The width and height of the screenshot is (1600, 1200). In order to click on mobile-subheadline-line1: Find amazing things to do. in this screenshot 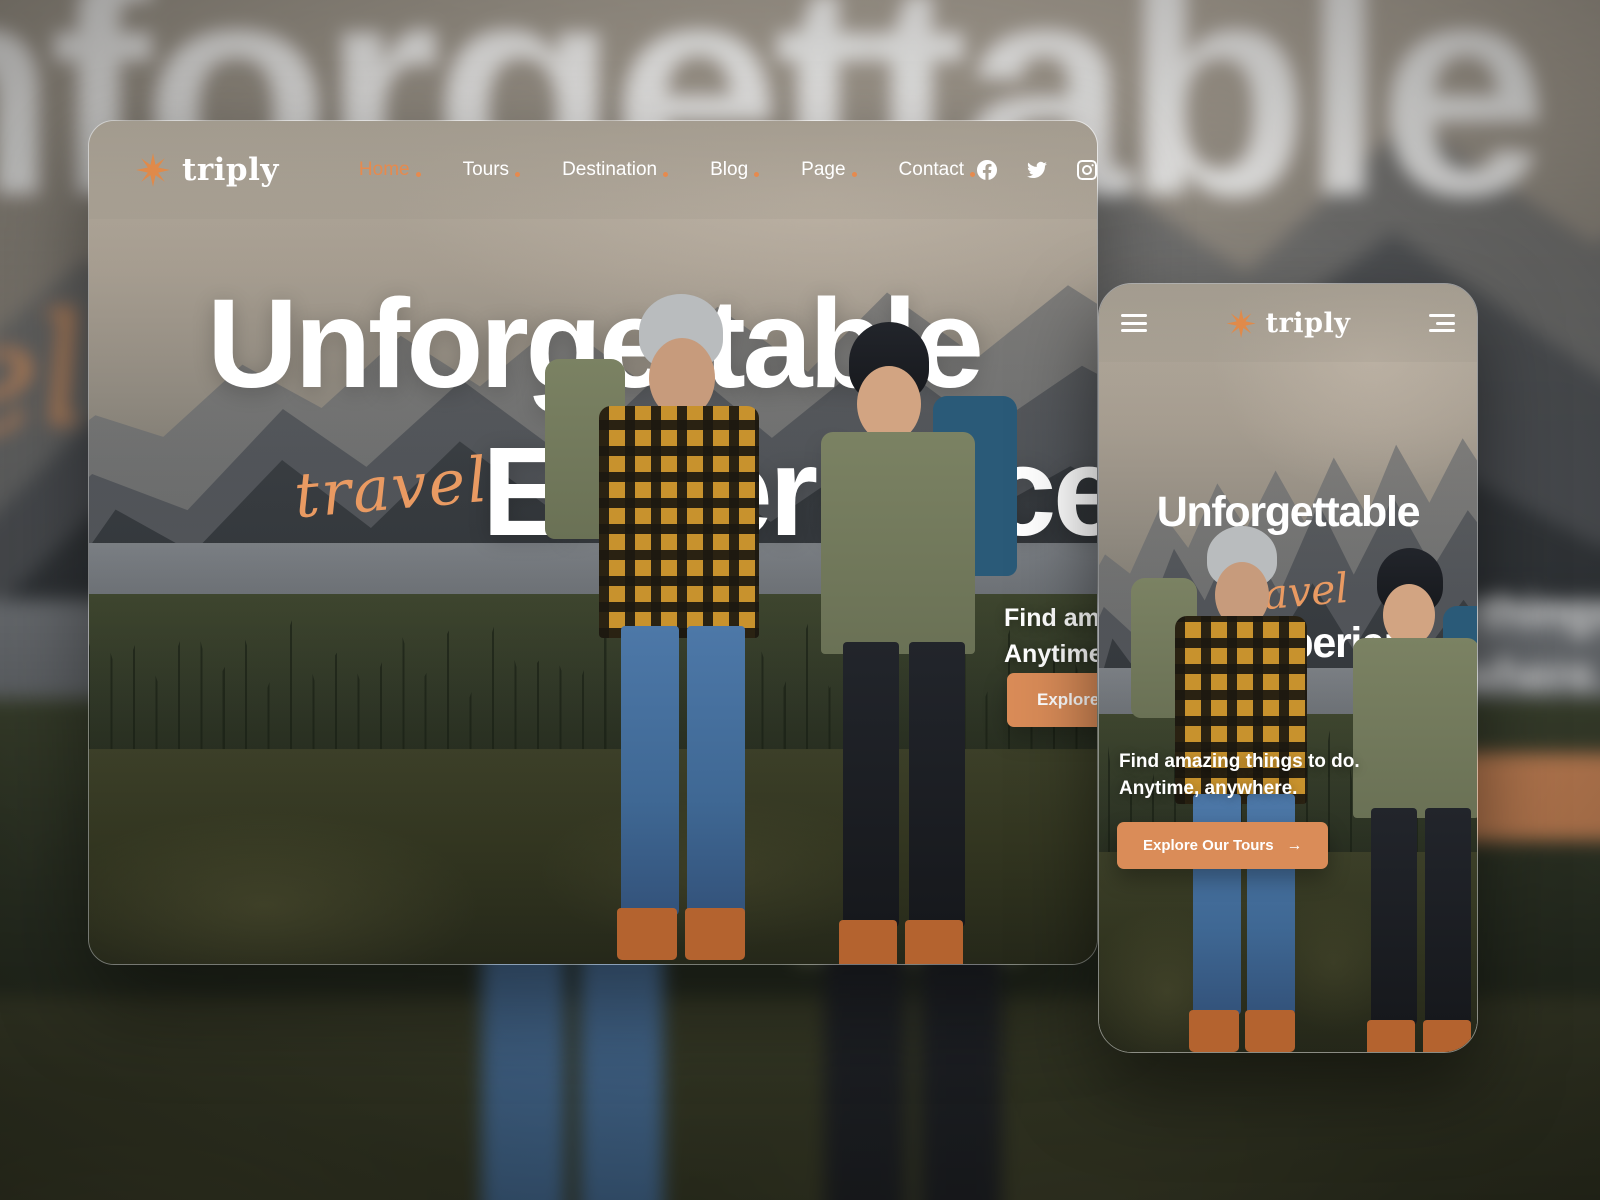, I will do `click(1239, 761)`.